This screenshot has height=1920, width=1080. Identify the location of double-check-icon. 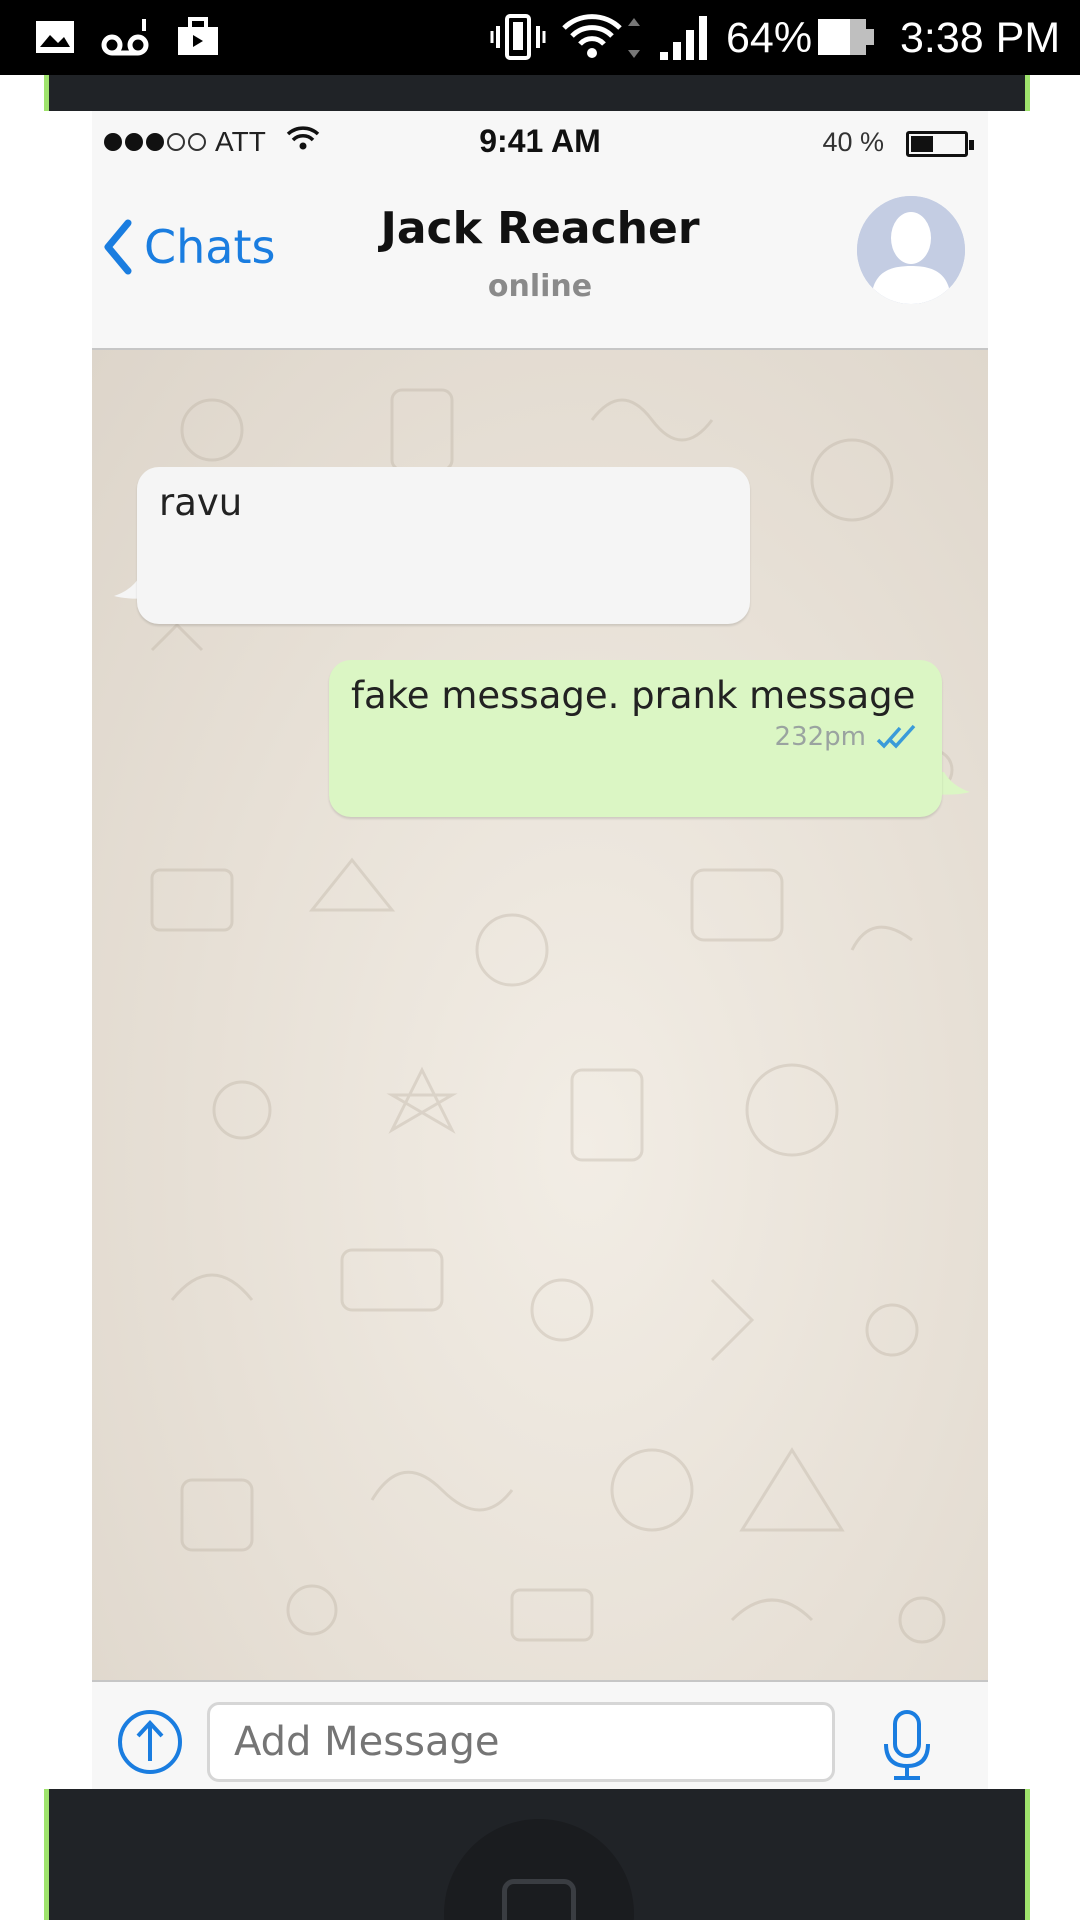
(896, 736).